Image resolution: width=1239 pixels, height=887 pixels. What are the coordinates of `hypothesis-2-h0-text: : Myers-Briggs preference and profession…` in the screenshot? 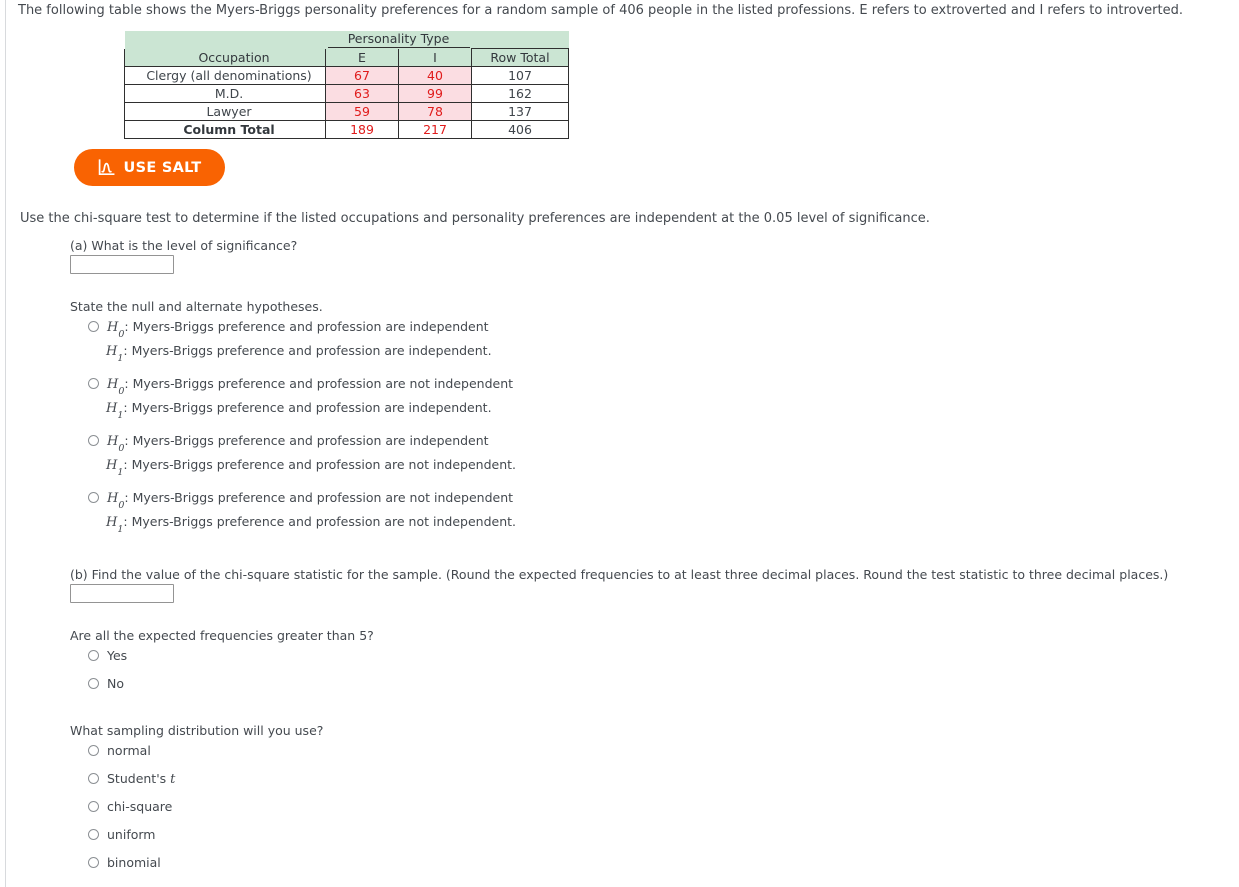 It's located at (319, 383).